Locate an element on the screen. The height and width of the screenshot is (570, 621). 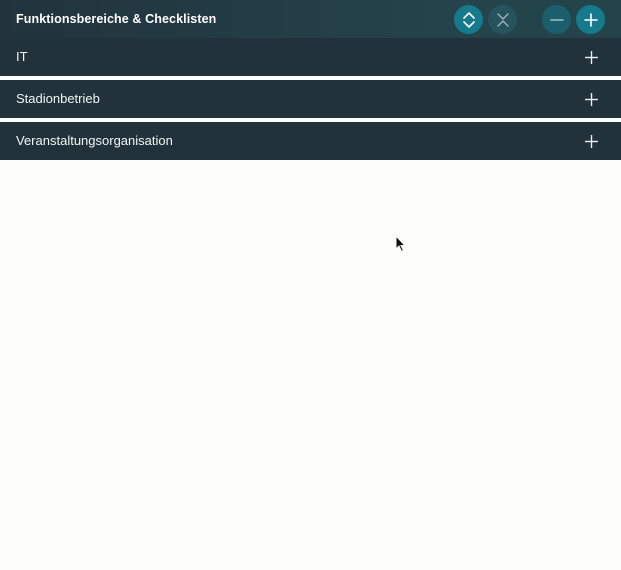
mouse-cursor-icon is located at coordinates (401, 244).